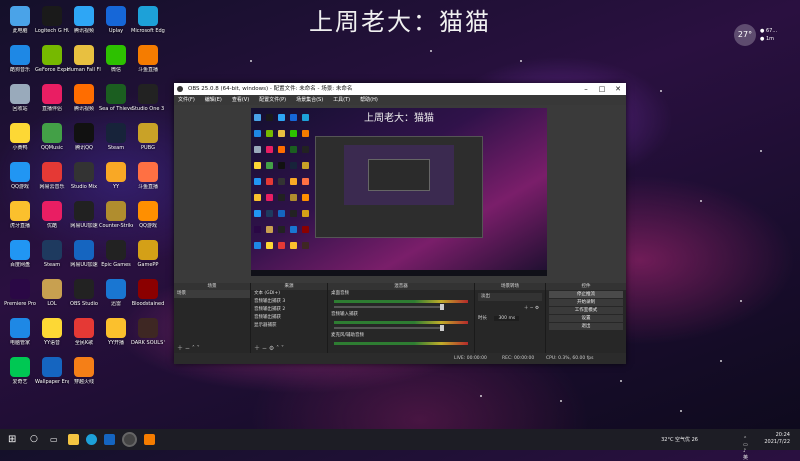  I want to click on desktop-icon: Sea of Thieves, so click(116, 98).